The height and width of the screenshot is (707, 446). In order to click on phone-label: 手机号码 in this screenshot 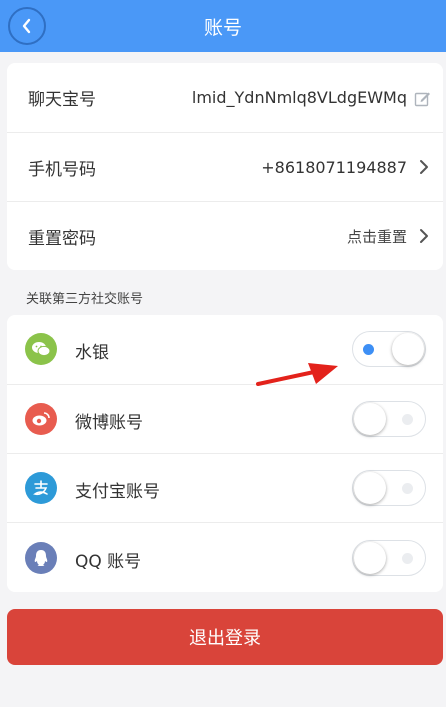, I will do `click(62, 169)`.